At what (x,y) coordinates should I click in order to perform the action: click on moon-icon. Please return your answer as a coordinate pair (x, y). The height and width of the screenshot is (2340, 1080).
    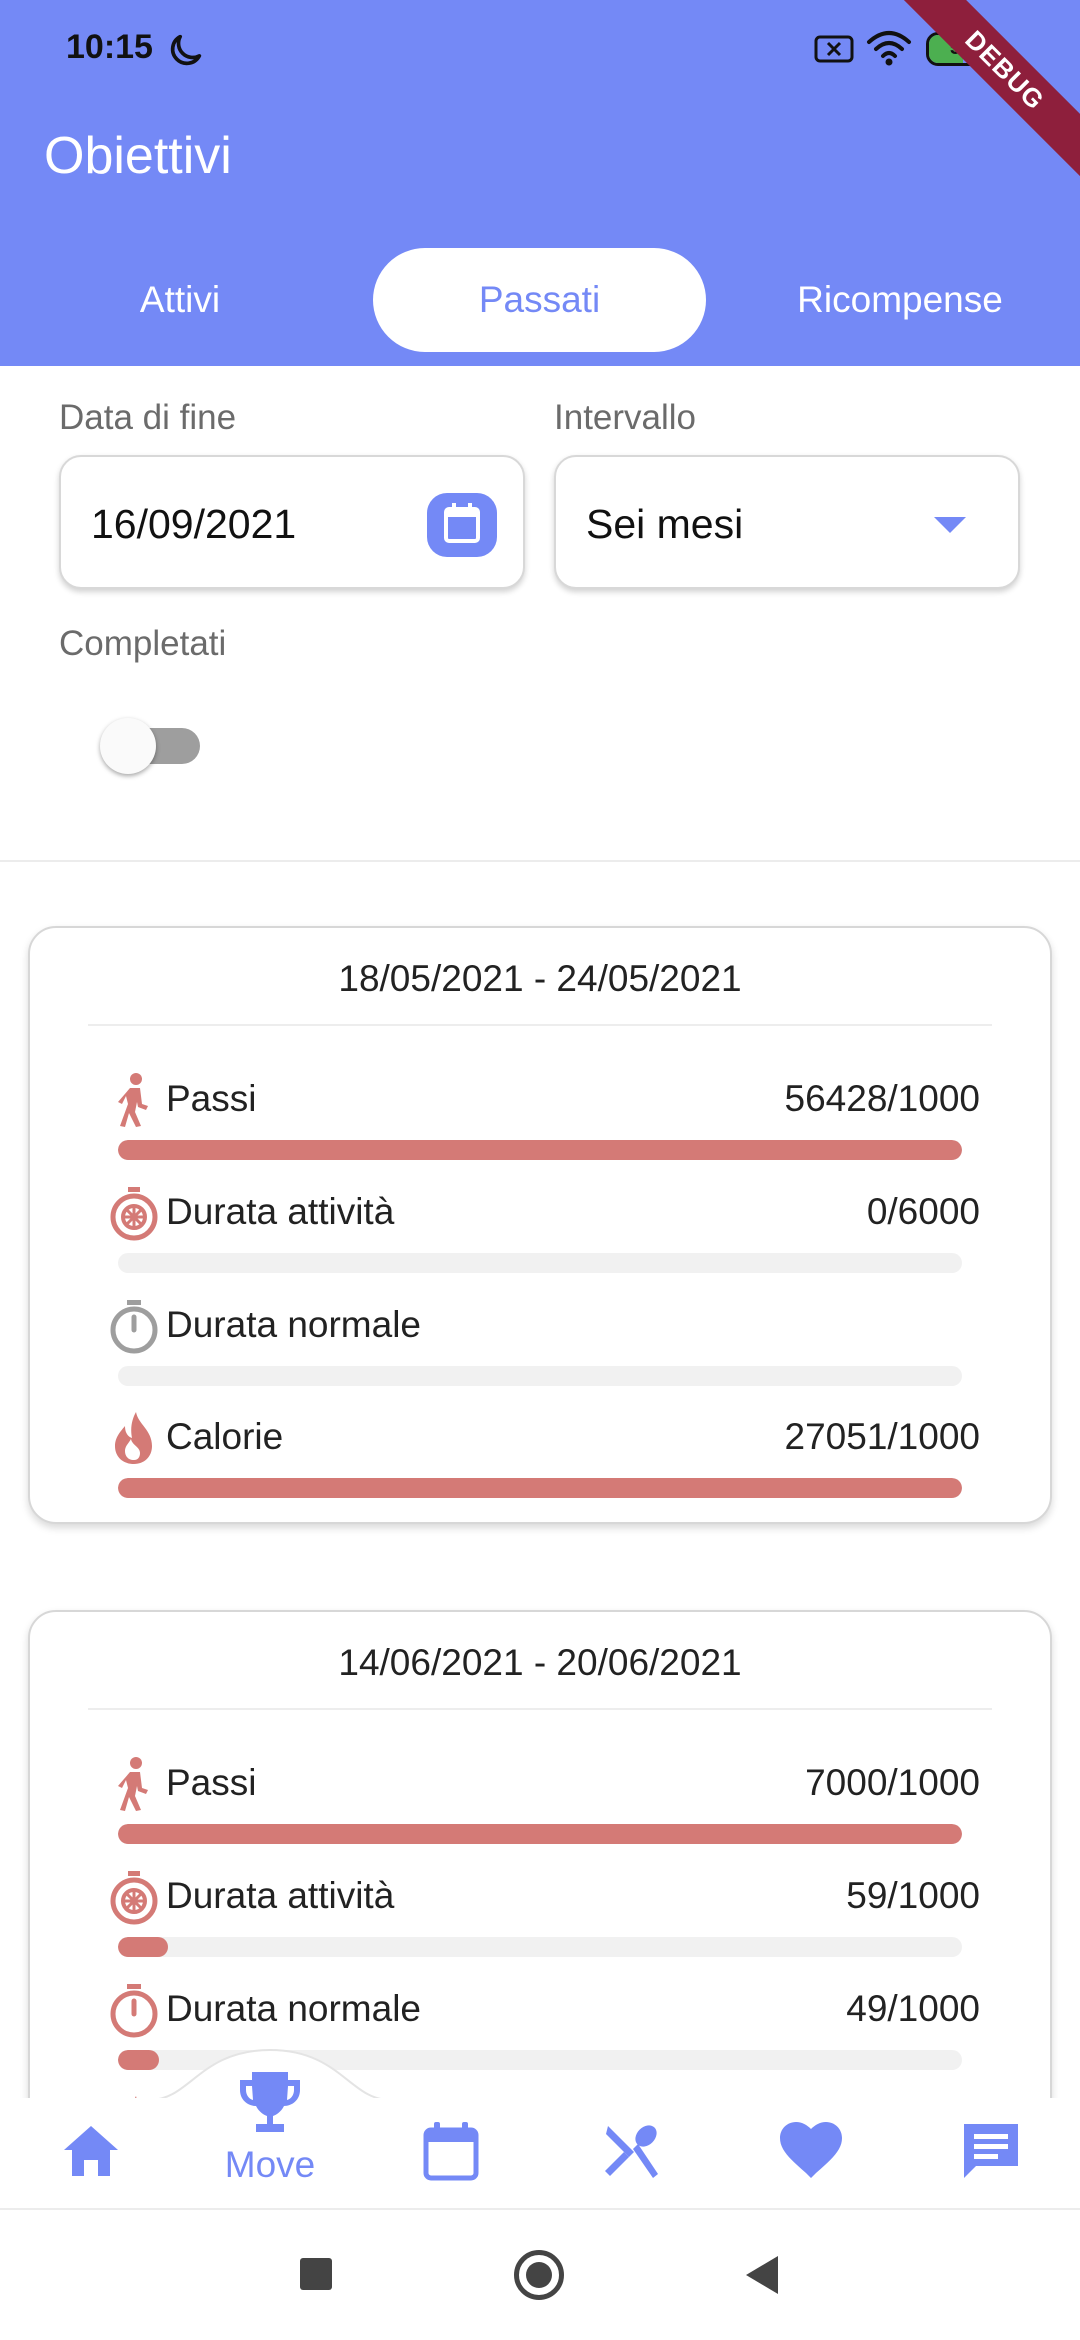
    Looking at the image, I should click on (186, 50).